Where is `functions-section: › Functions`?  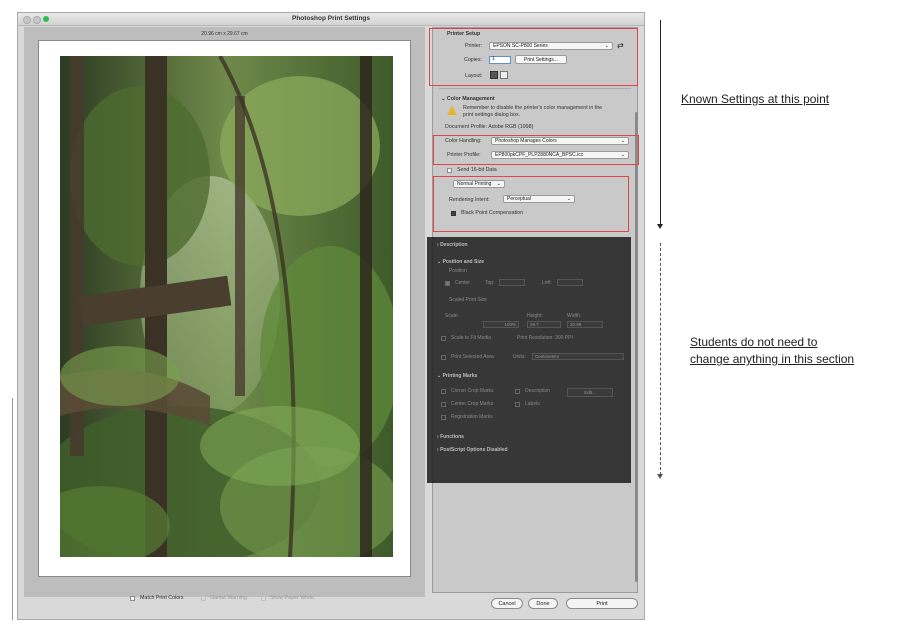
functions-section: › Functions is located at coordinates (450, 437).